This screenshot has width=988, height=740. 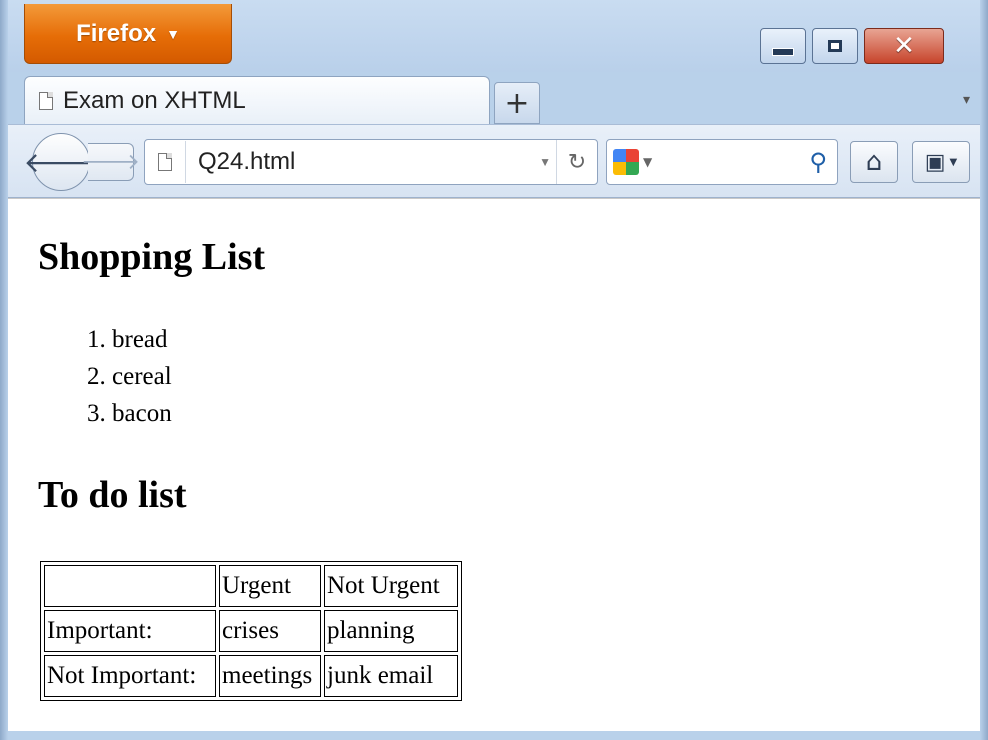 I want to click on tab-strip: Exam on XHTML + ▾, so click(x=494, y=98).